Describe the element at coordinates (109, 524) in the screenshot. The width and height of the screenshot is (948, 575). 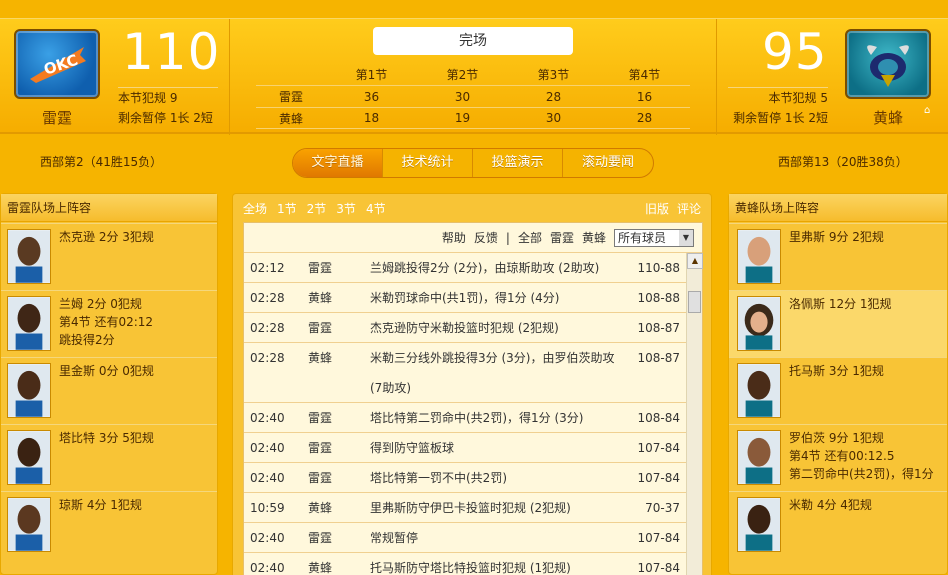
I see `roster-player: 琼斯 4分 1犯规` at that location.